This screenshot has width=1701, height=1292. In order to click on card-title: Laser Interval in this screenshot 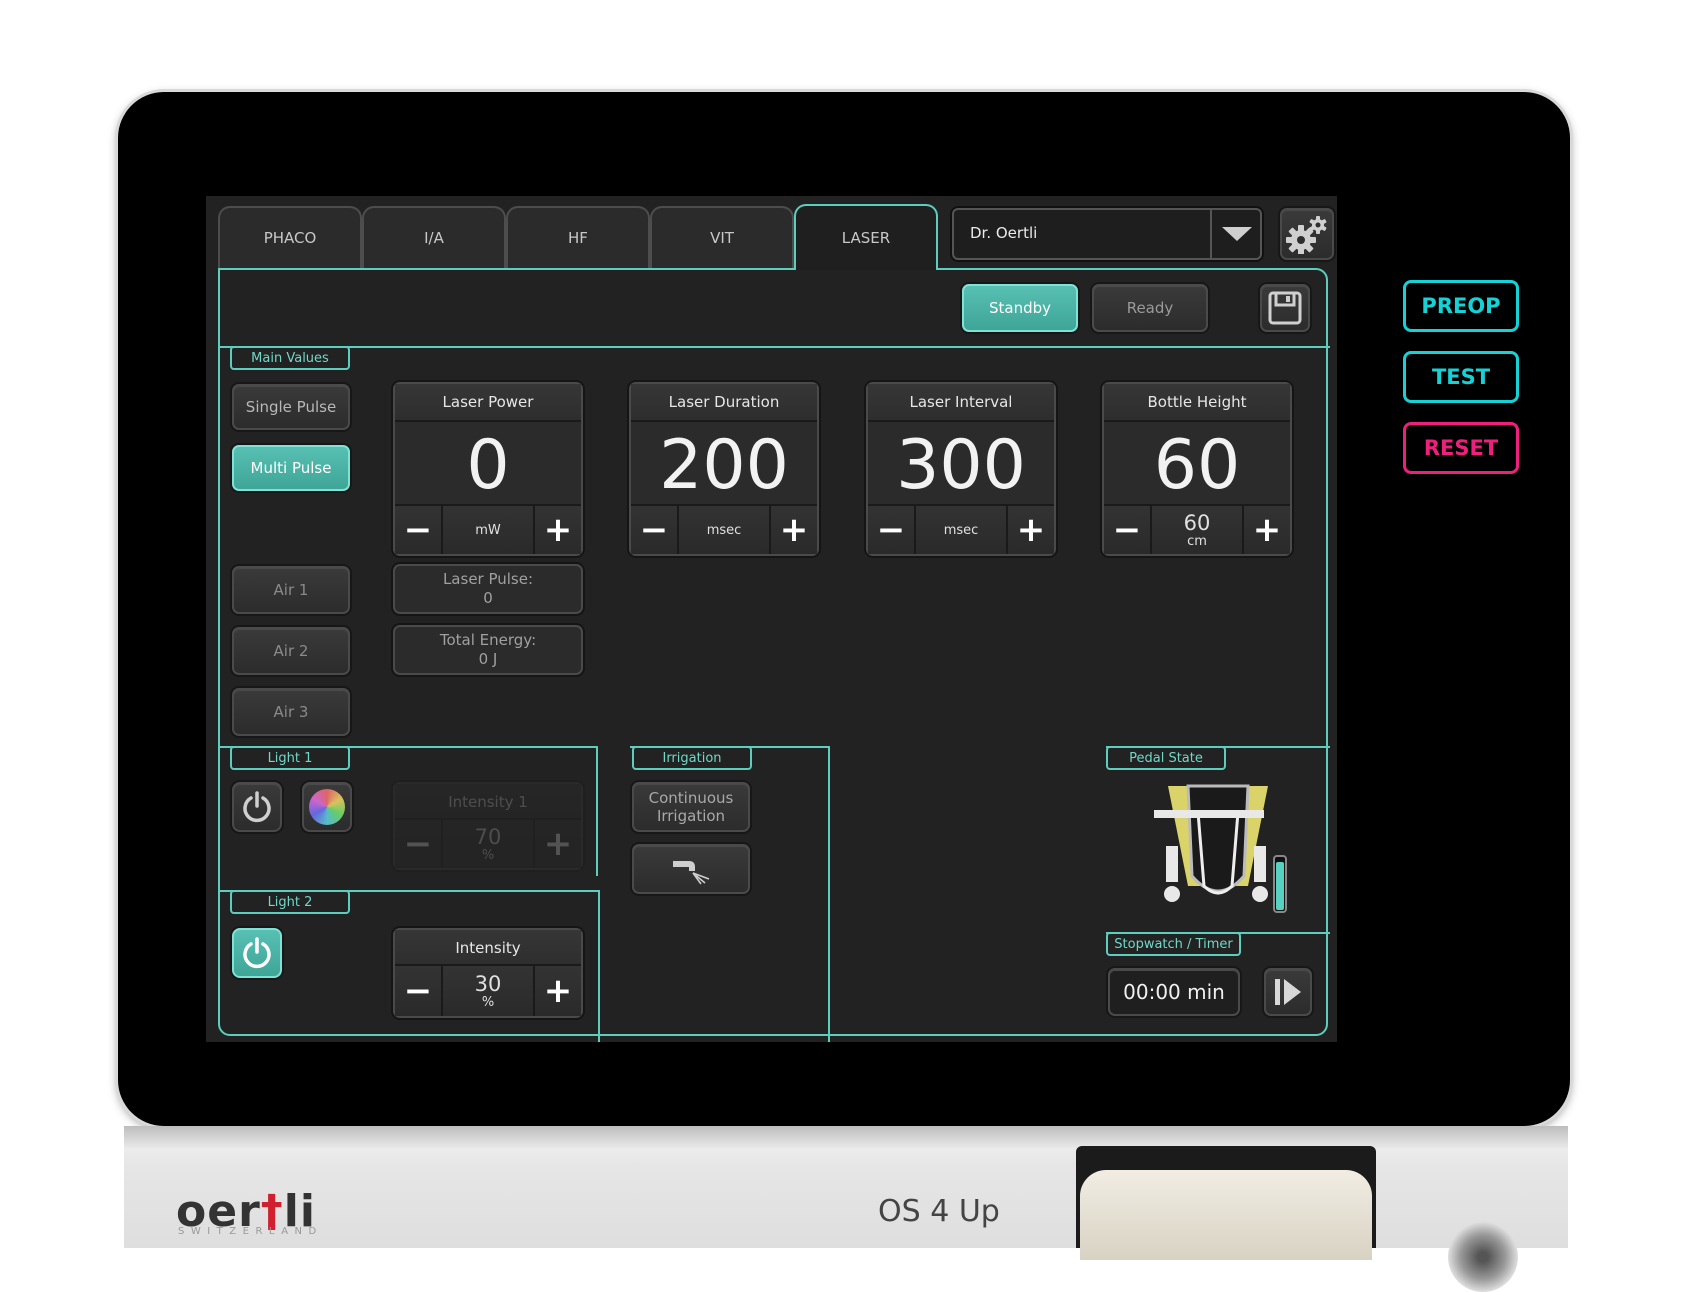, I will do `click(961, 403)`.